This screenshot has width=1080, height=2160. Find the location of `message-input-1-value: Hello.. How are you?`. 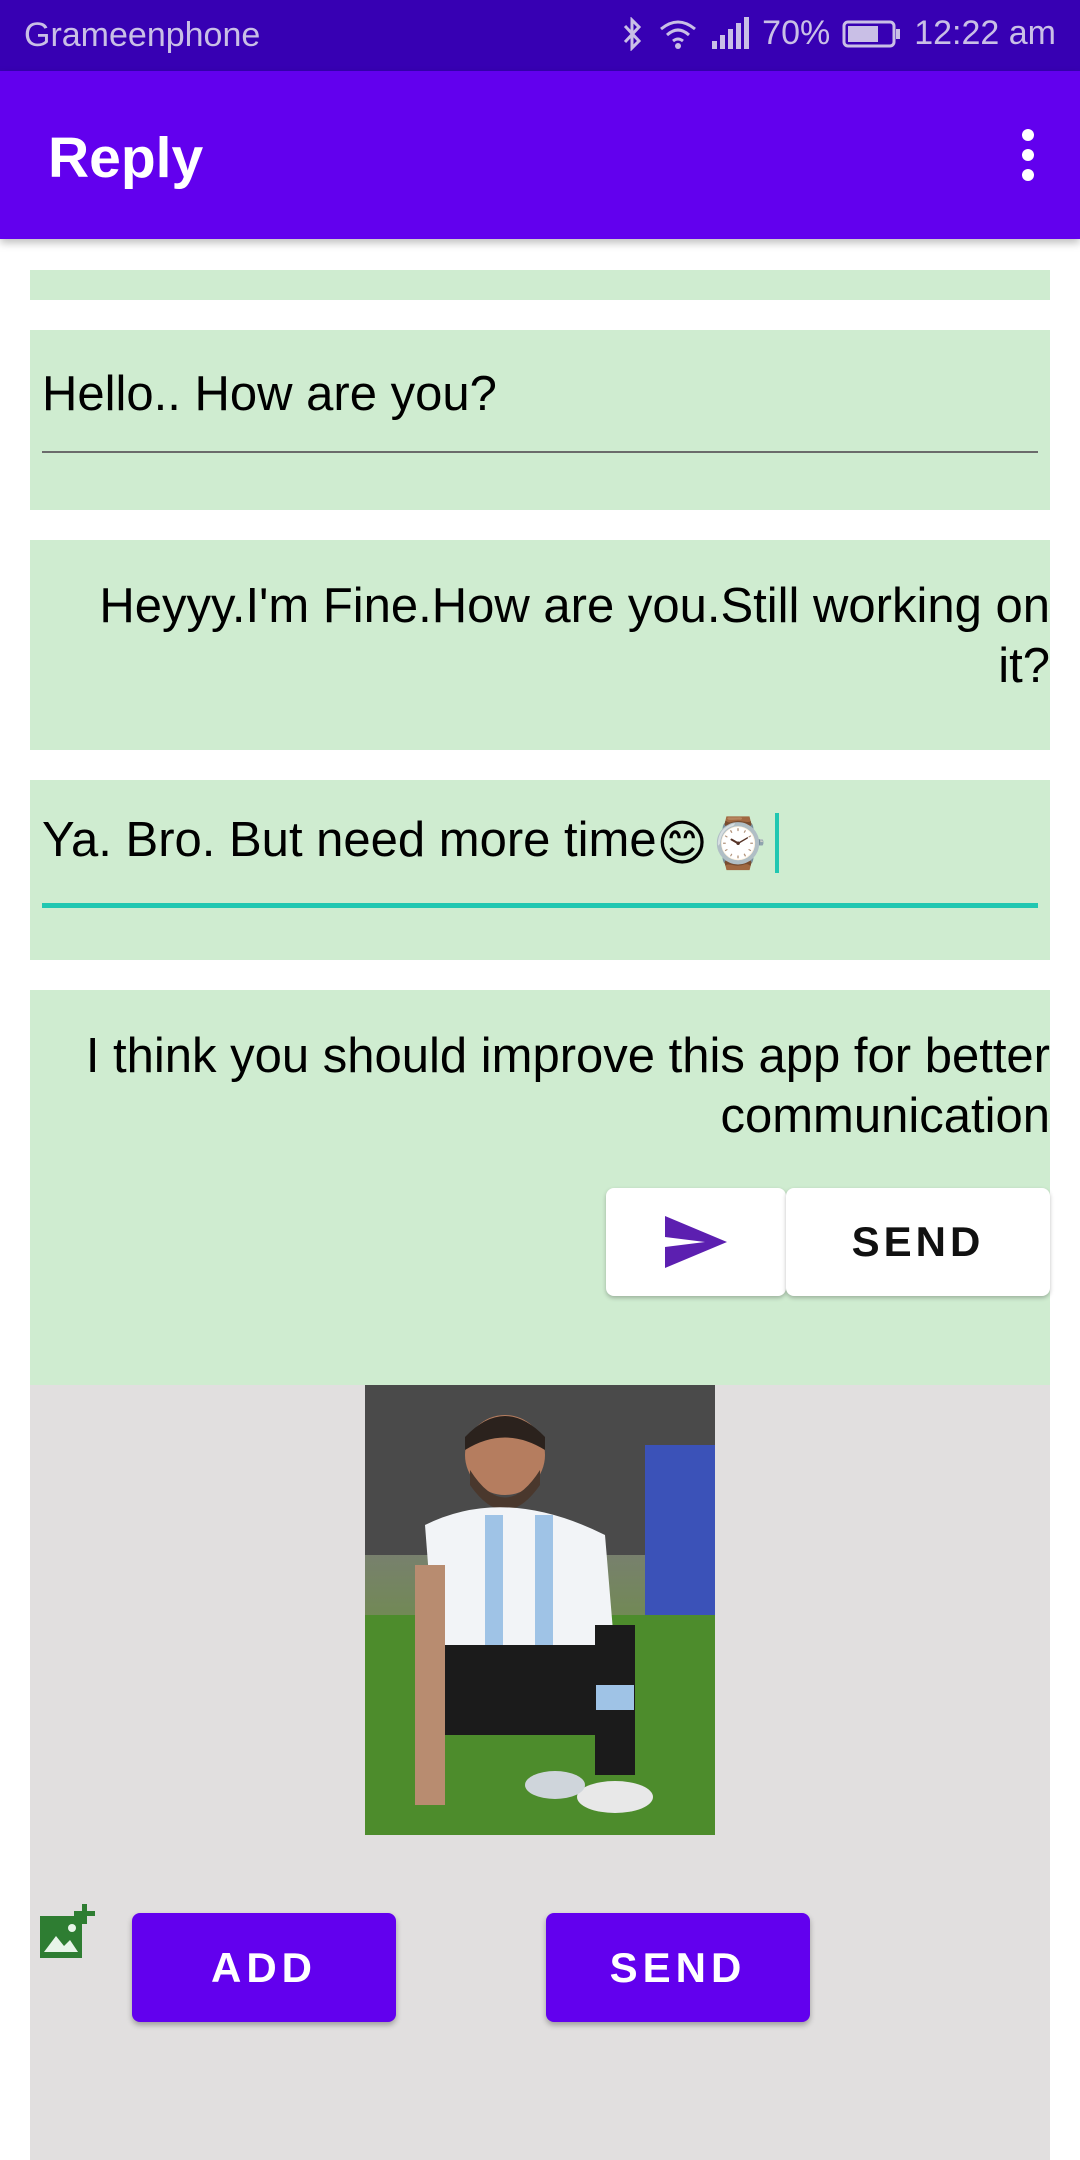

message-input-1-value: Hello.. How are you? is located at coordinates (269, 394).